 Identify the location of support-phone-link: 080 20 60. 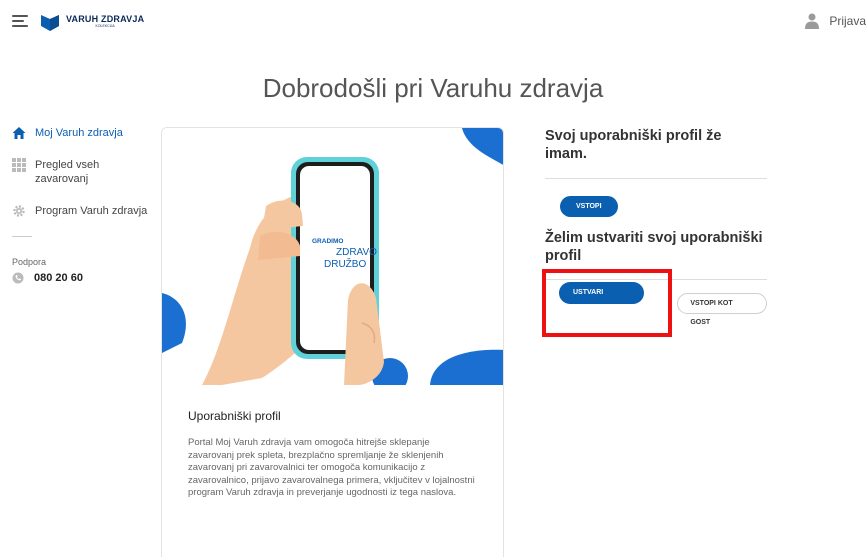
(82, 278).